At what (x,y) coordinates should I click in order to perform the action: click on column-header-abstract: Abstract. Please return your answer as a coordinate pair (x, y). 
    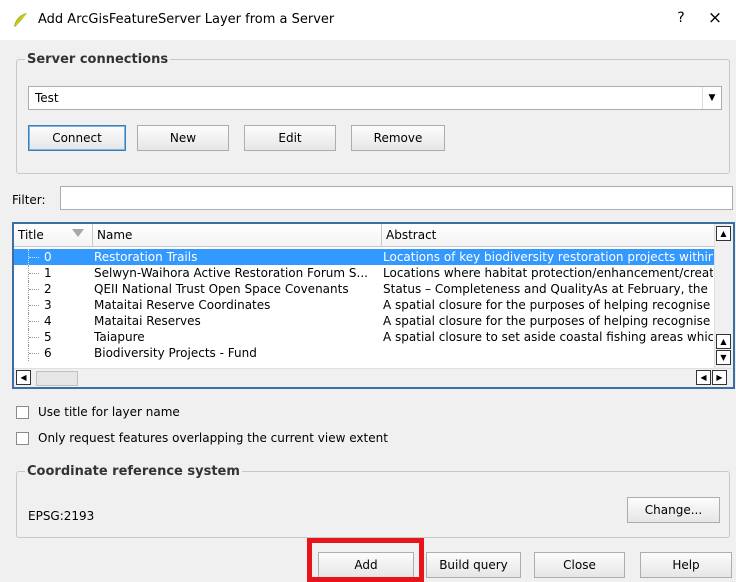
    Looking at the image, I should click on (548, 235).